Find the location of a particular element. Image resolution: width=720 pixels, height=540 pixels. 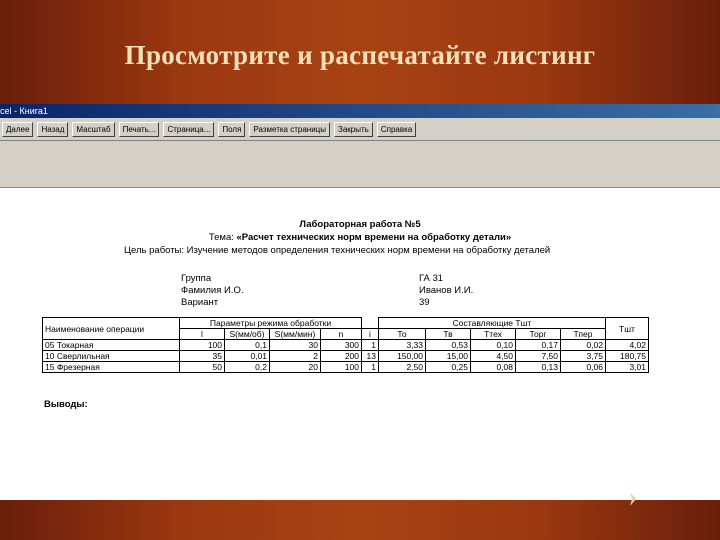

op-cell: 15 Фрезерная is located at coordinates (111, 367).